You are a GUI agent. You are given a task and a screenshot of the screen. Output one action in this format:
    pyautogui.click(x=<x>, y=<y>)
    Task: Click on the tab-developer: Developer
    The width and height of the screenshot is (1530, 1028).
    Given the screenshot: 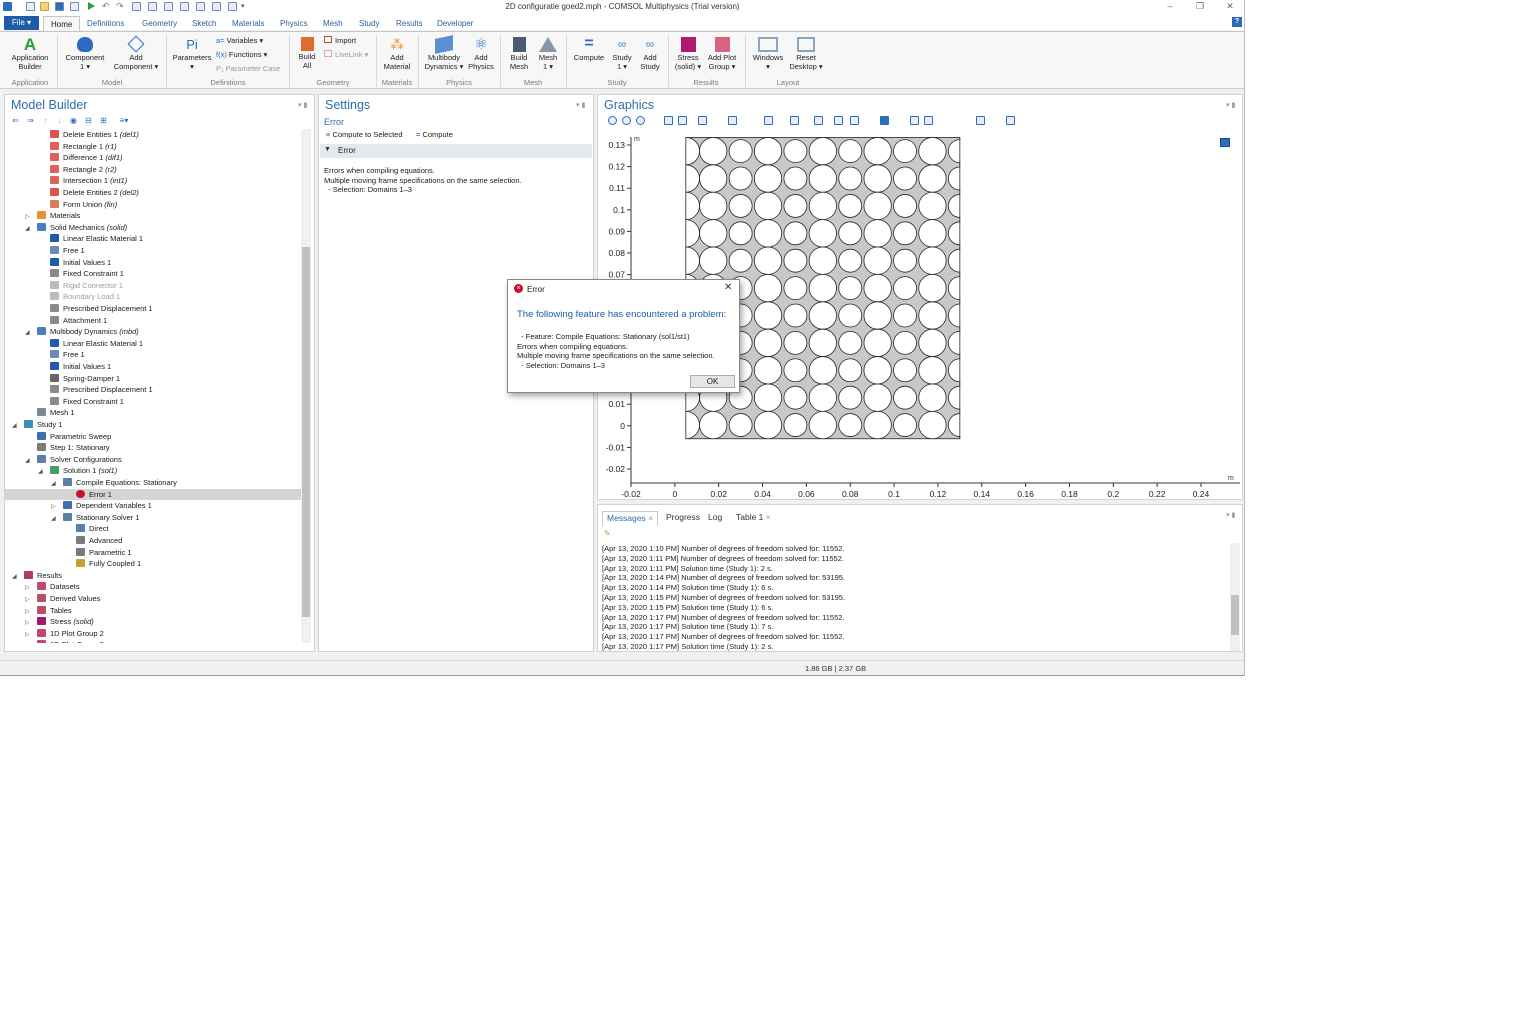 What is the action you would take?
    pyautogui.click(x=455, y=23)
    